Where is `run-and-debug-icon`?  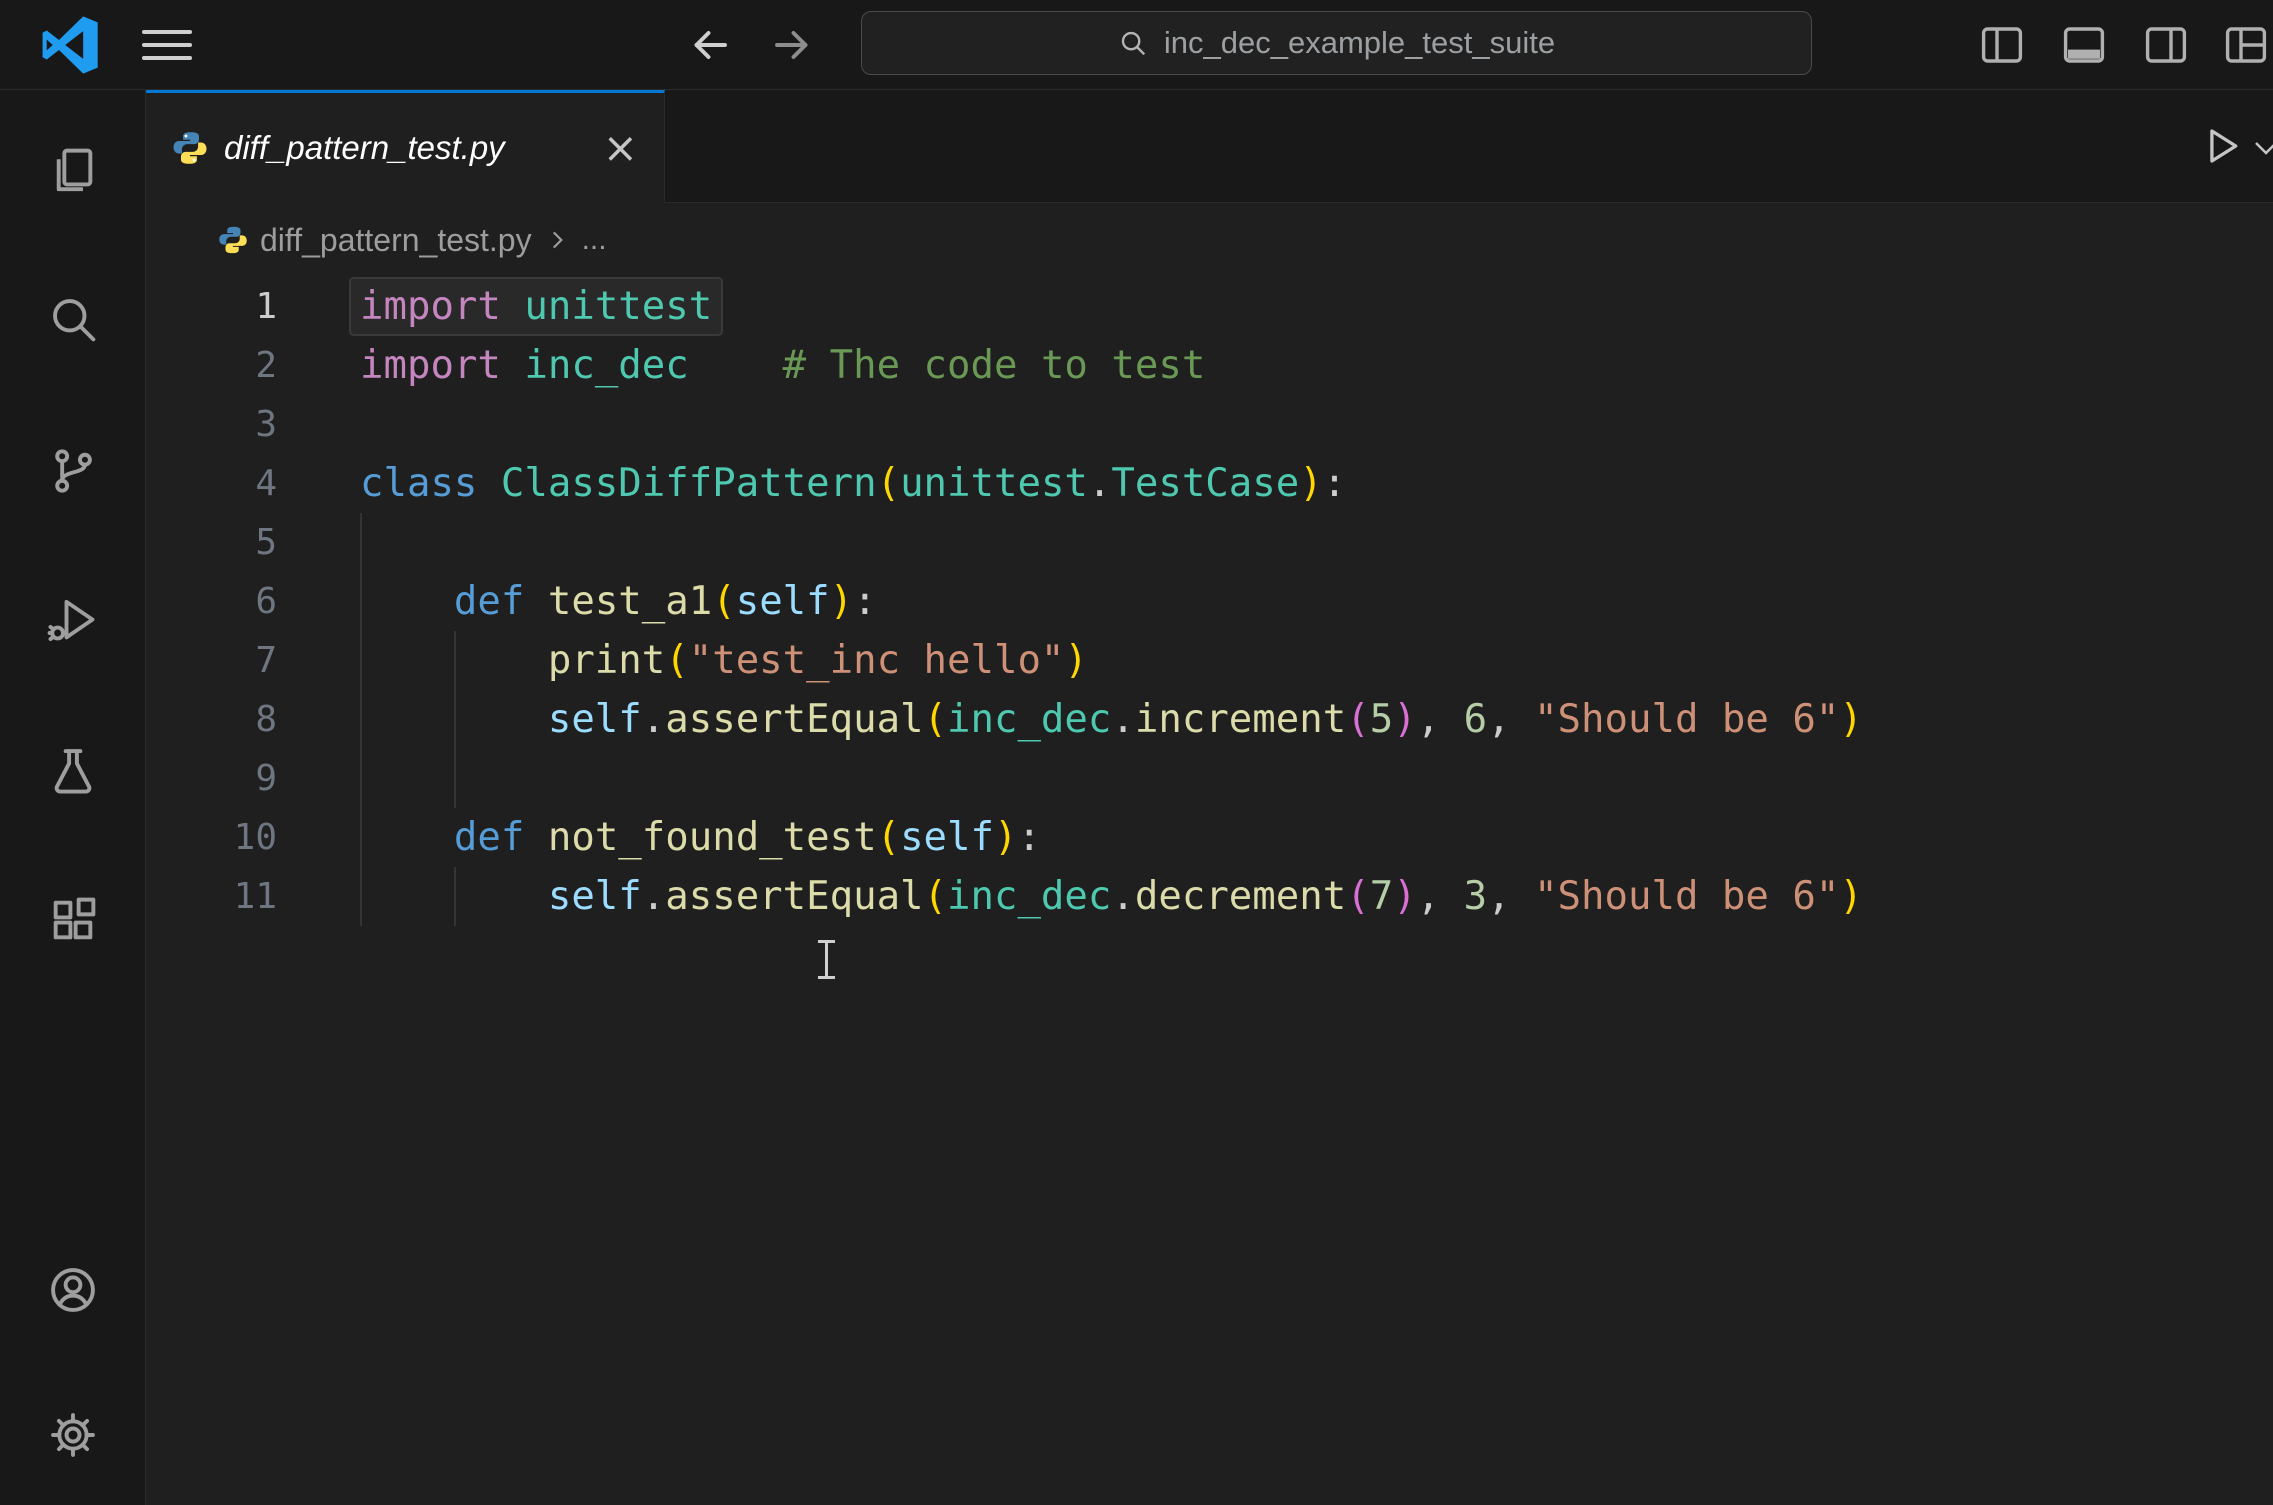 run-and-debug-icon is located at coordinates (73, 620).